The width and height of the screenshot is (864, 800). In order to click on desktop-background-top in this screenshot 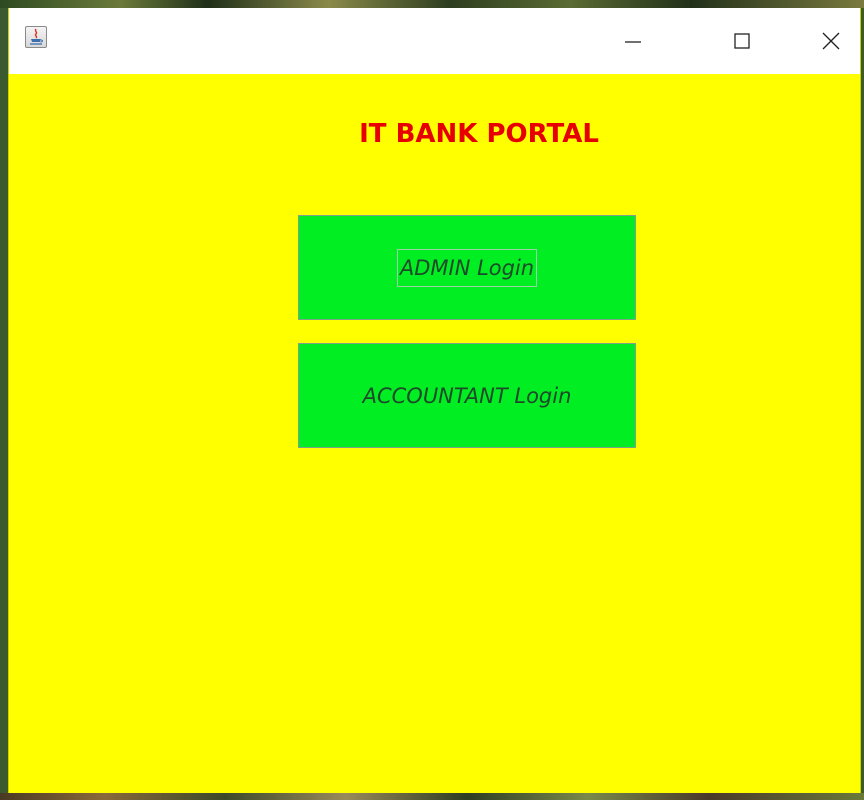, I will do `click(432, 4)`.